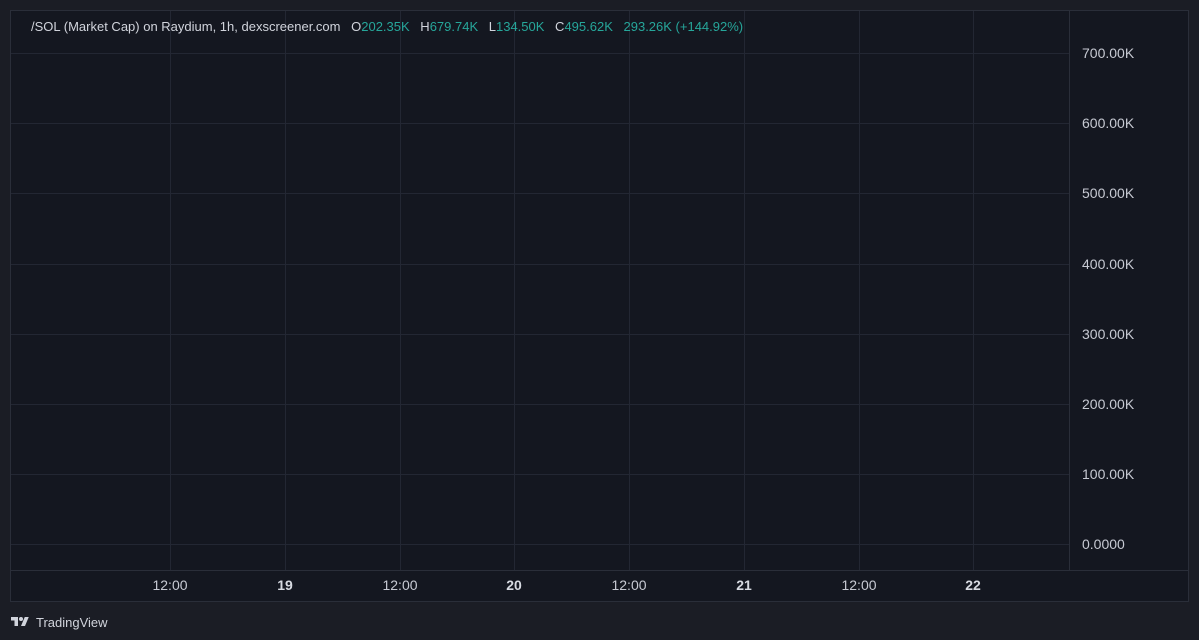 The height and width of the screenshot is (640, 1199). I want to click on high-label: H, so click(425, 26).